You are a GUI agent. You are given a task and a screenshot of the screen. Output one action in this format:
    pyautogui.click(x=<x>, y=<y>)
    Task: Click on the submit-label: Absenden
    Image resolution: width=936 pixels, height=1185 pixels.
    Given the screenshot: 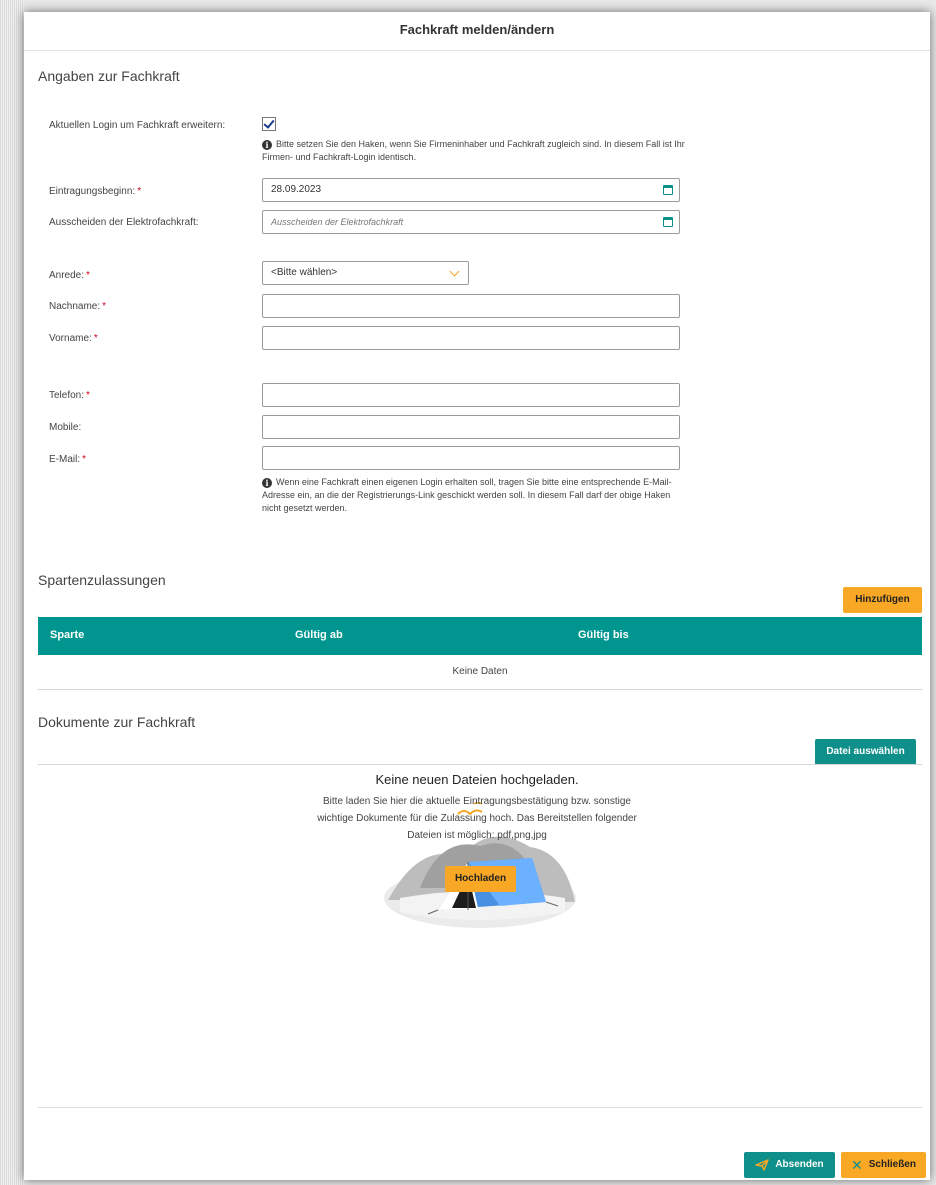 What is the action you would take?
    pyautogui.click(x=799, y=1164)
    